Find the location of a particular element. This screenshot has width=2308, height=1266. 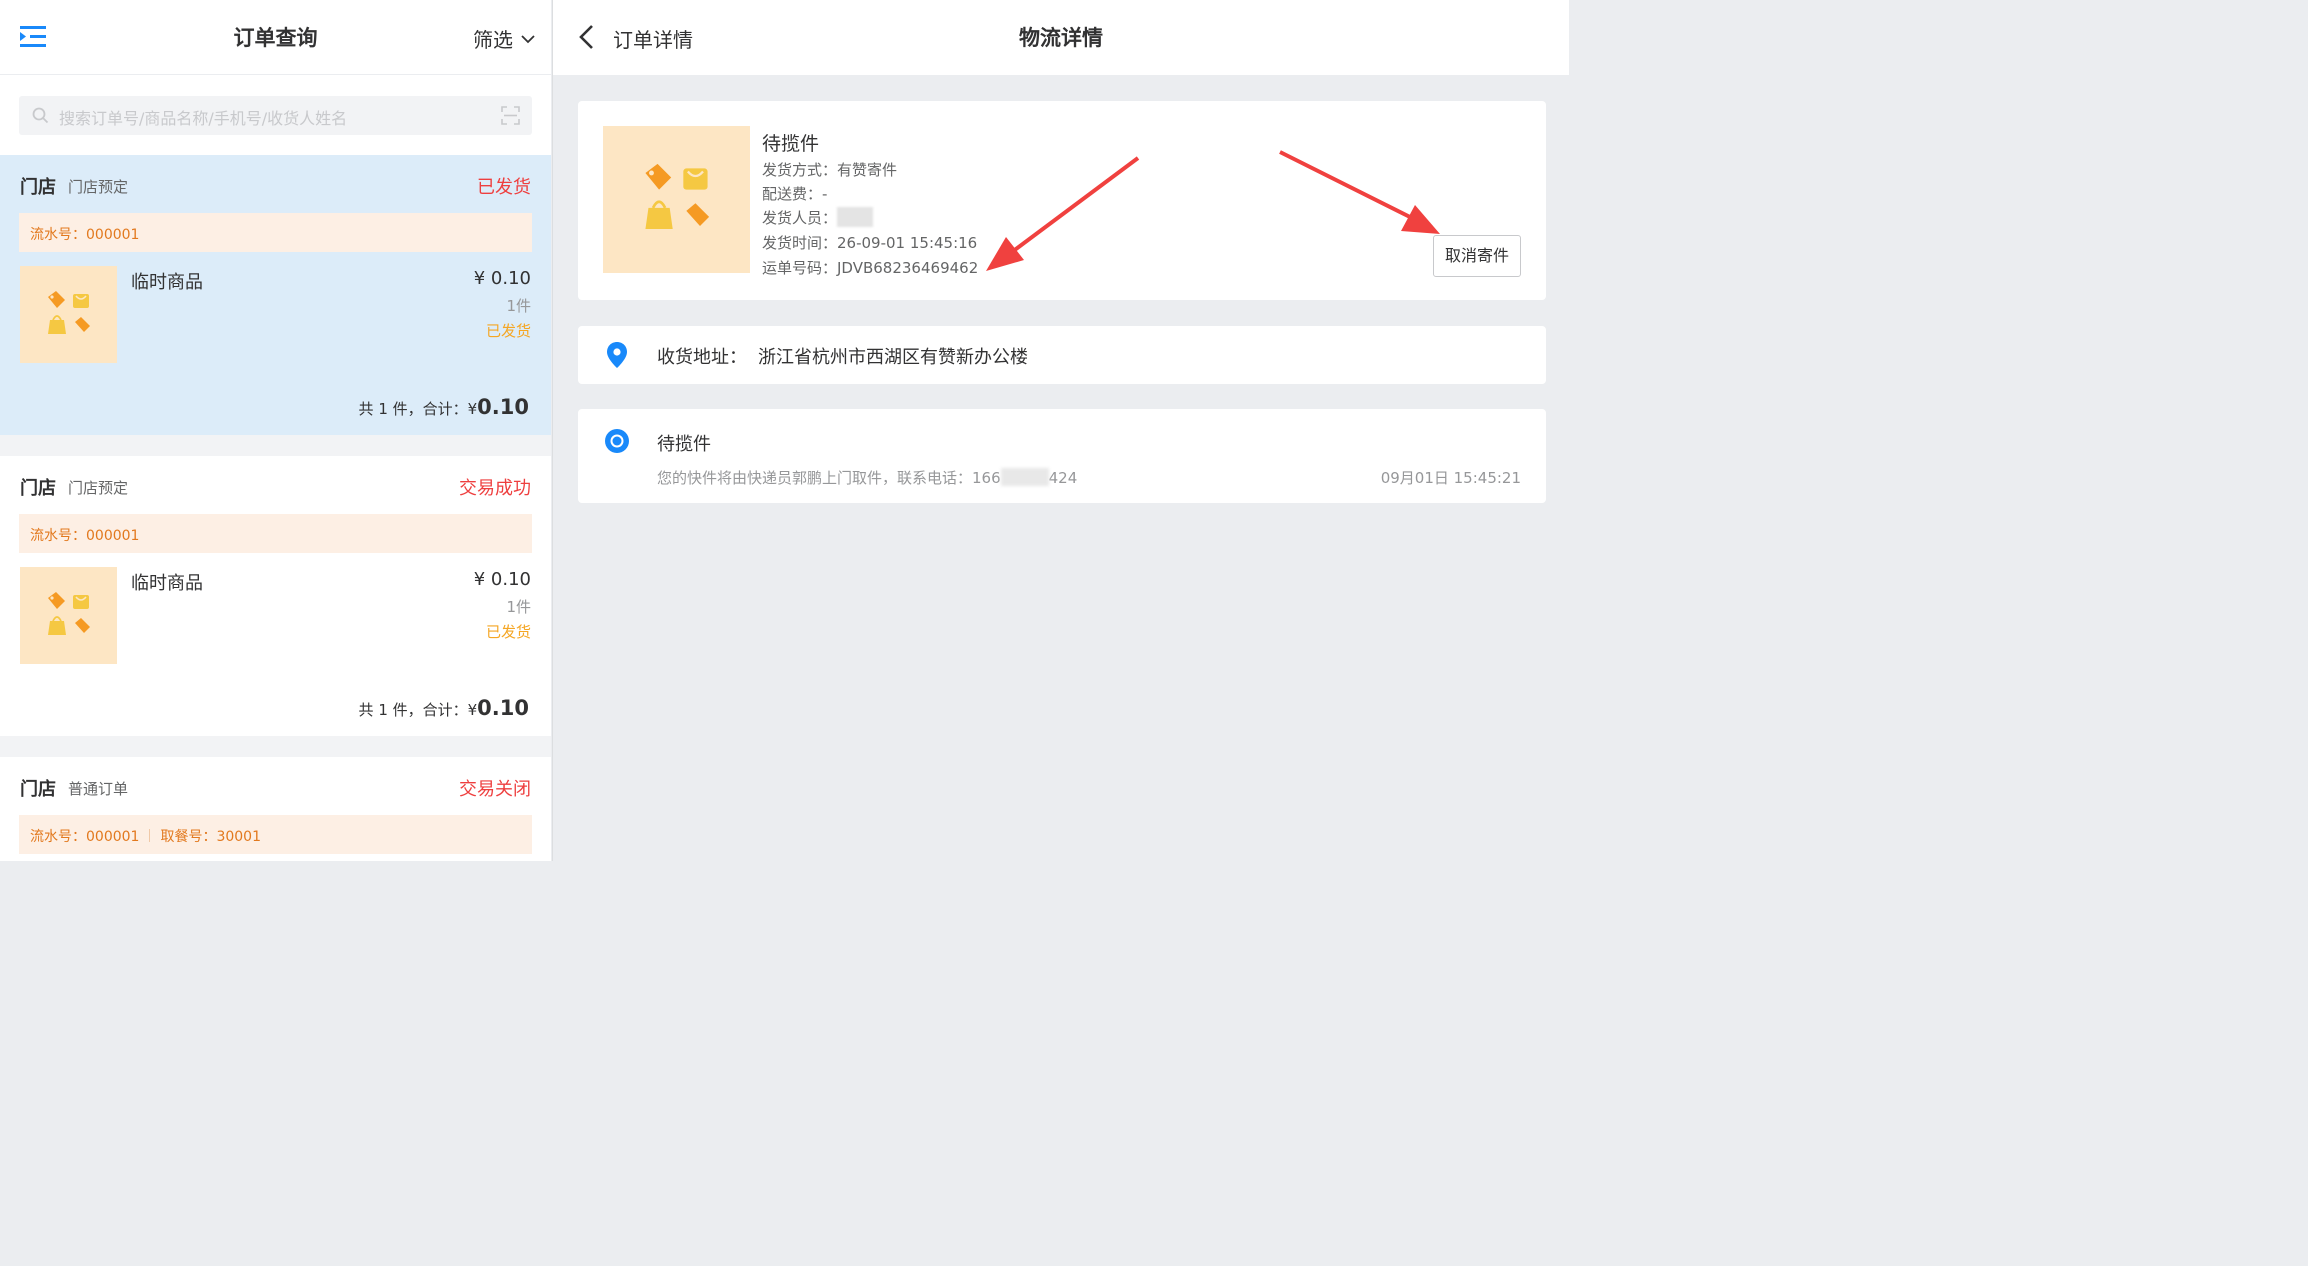

shipment-method: 发货方式：有赞寄件 is located at coordinates (830, 170).